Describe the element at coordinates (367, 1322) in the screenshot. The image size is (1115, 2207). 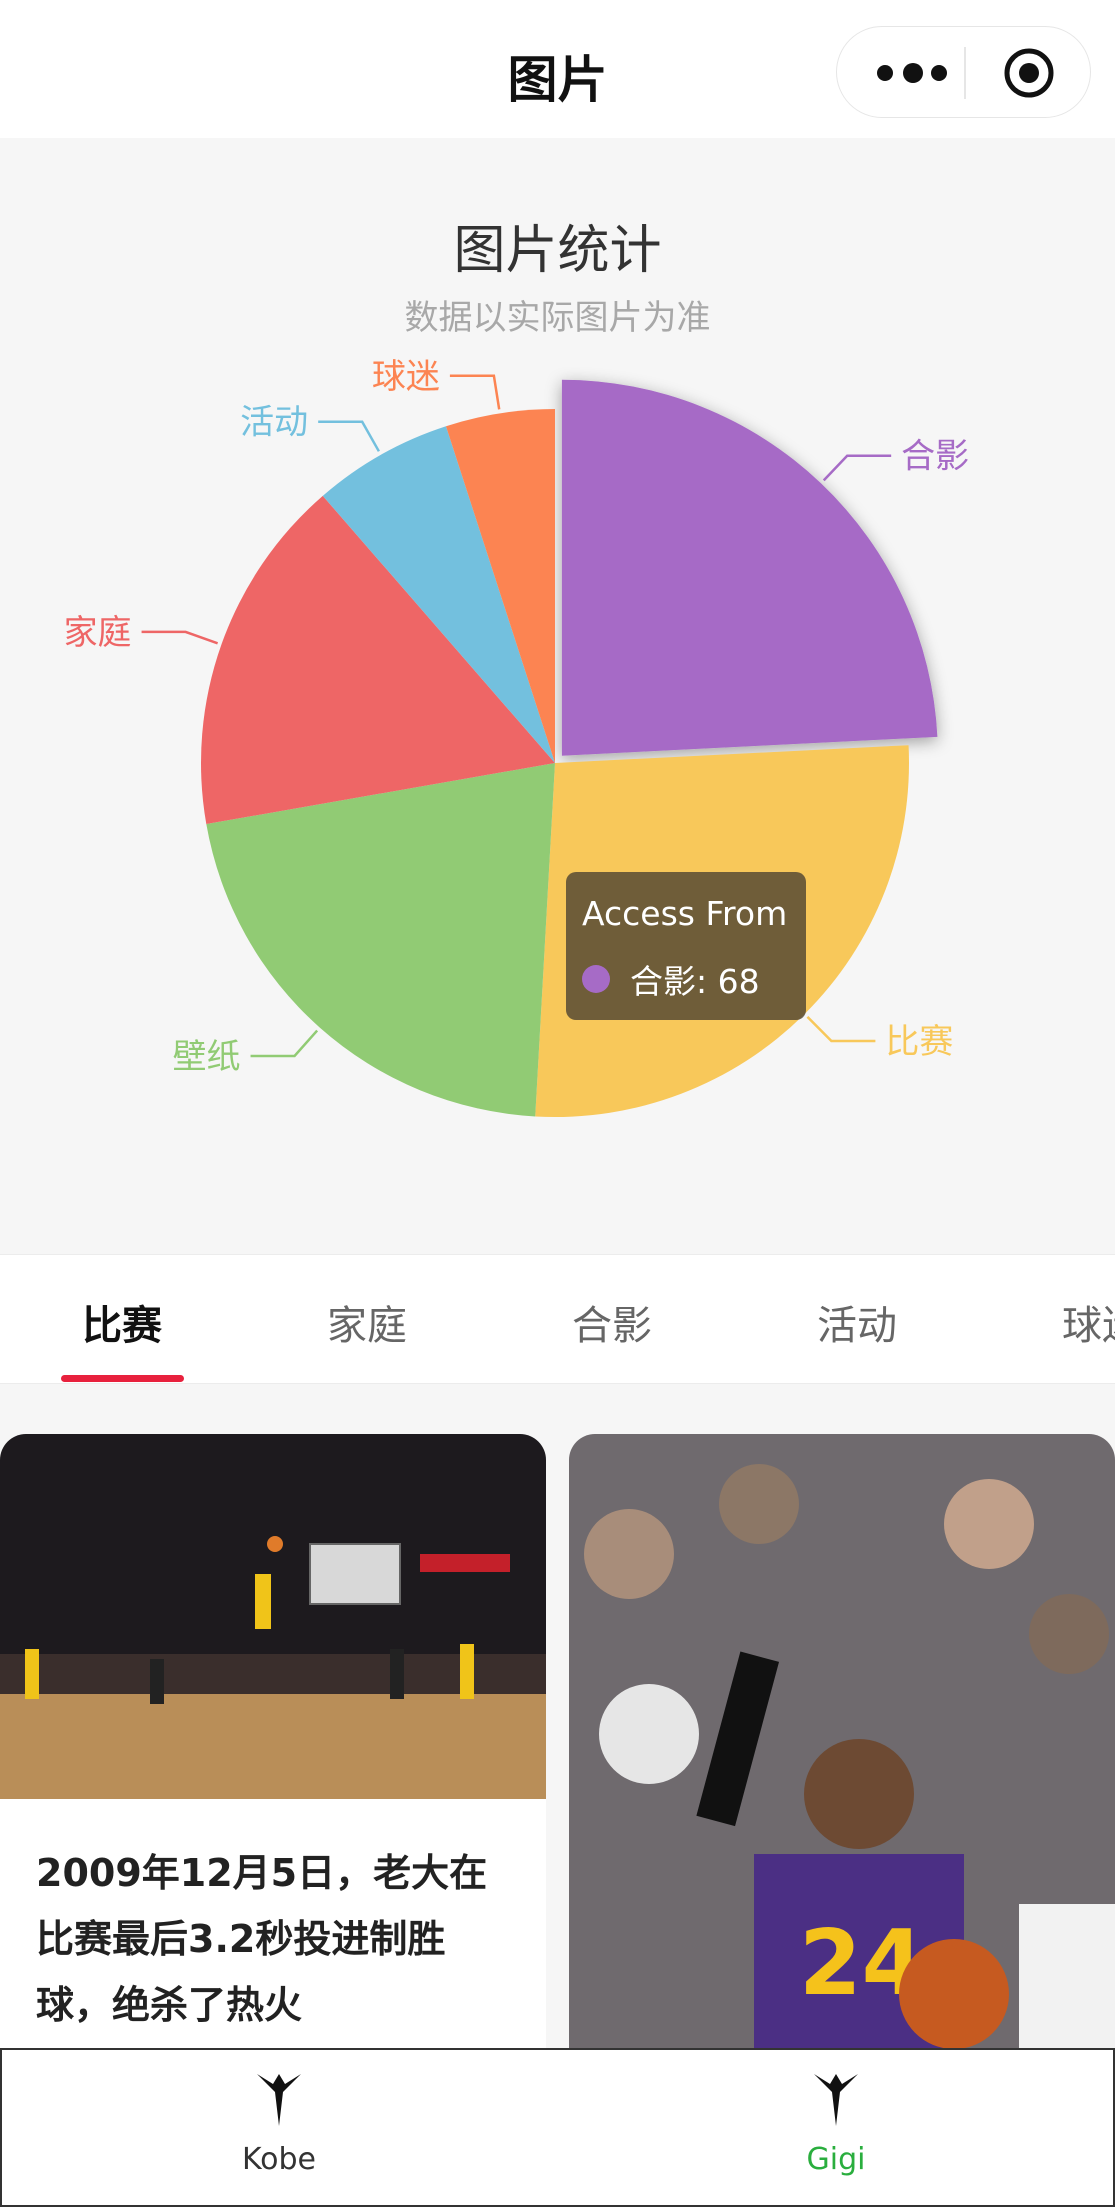
I see `tab-family: 家庭` at that location.